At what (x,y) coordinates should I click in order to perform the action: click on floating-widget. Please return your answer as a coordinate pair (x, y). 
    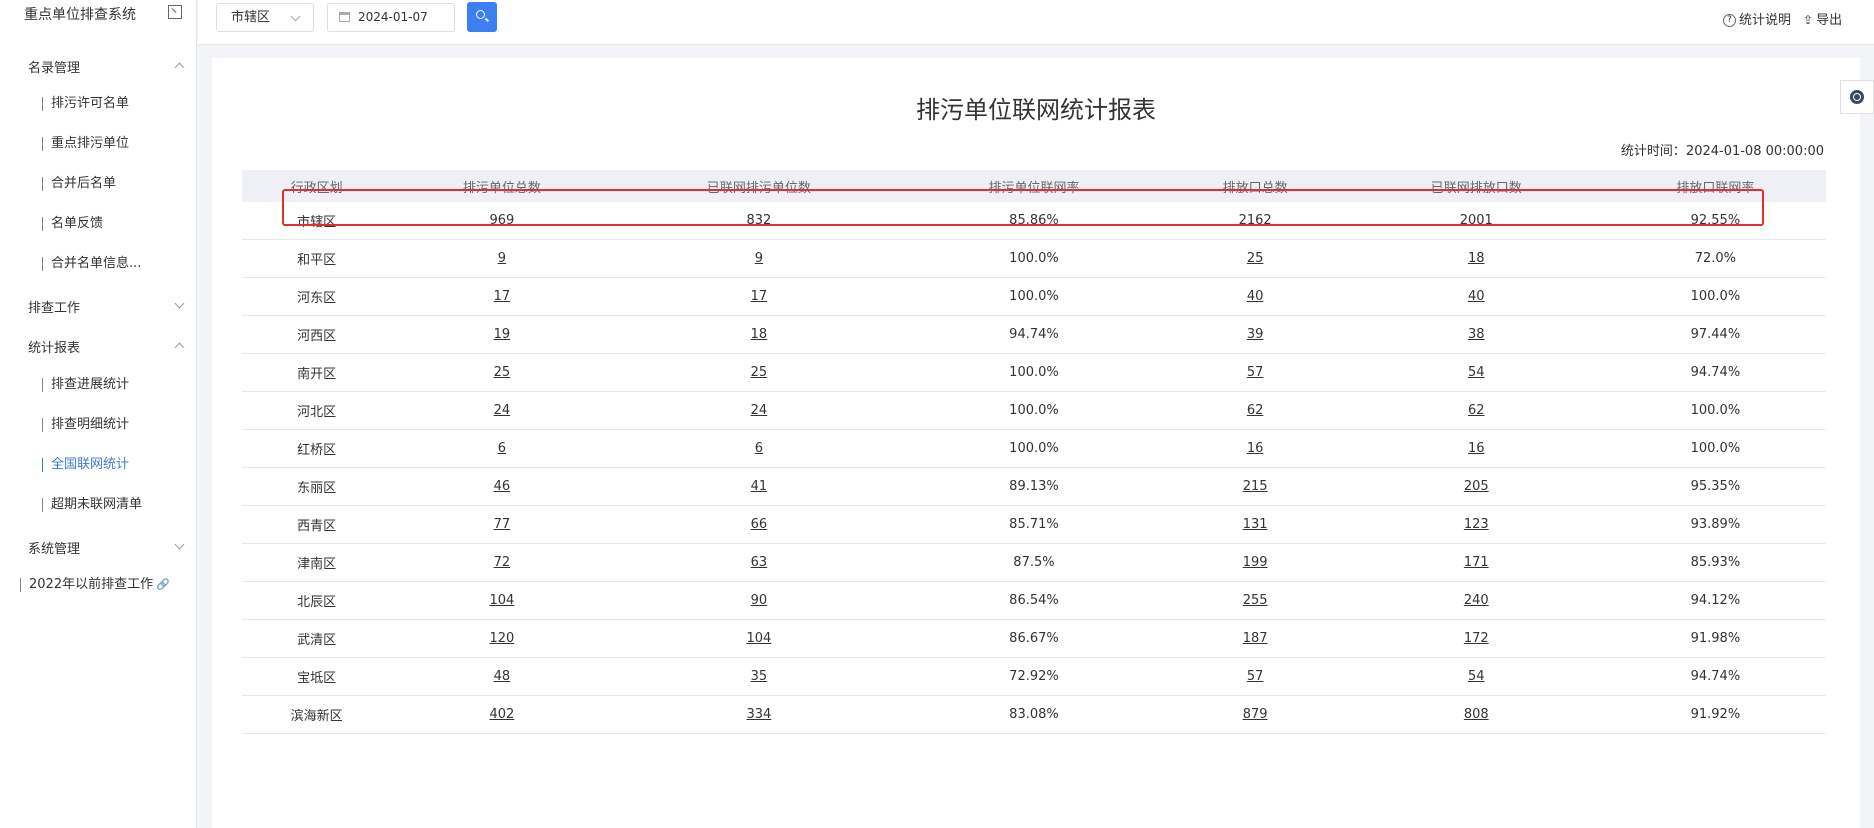
    Looking at the image, I should click on (1857, 97).